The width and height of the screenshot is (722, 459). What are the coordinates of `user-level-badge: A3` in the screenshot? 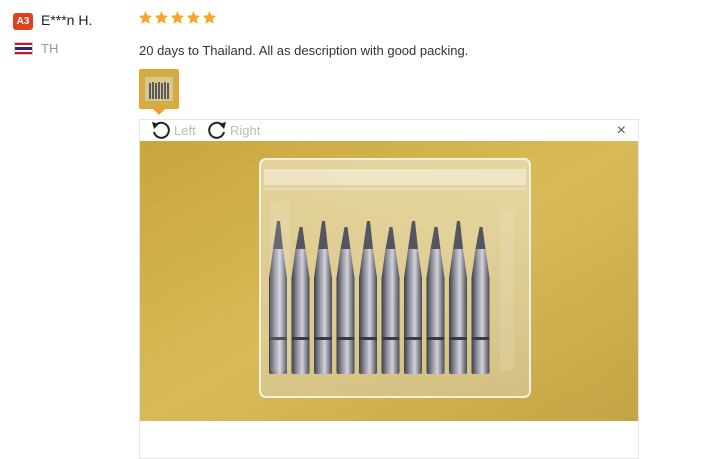 It's located at (23, 21).